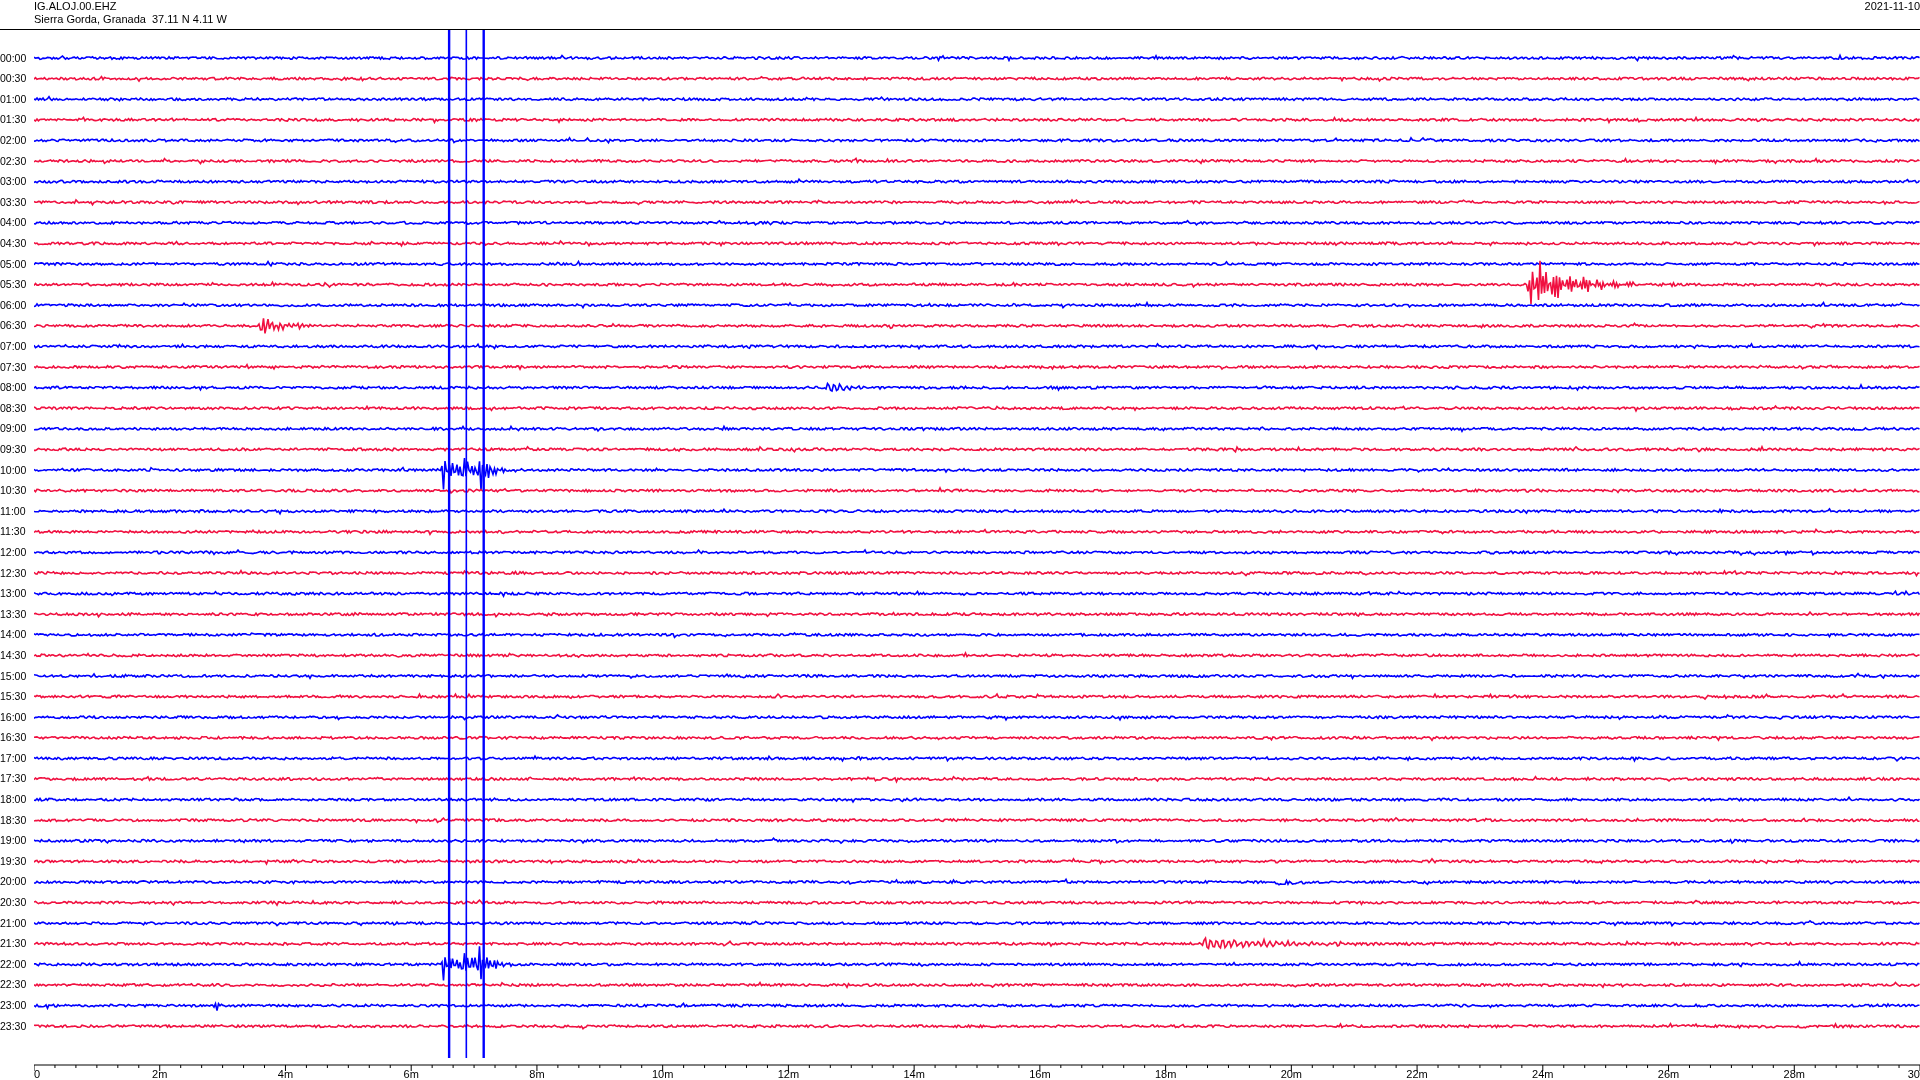 Image resolution: width=1920 pixels, height=1080 pixels. Describe the element at coordinates (14, 944) in the screenshot. I see `time-label: 21:30` at that location.